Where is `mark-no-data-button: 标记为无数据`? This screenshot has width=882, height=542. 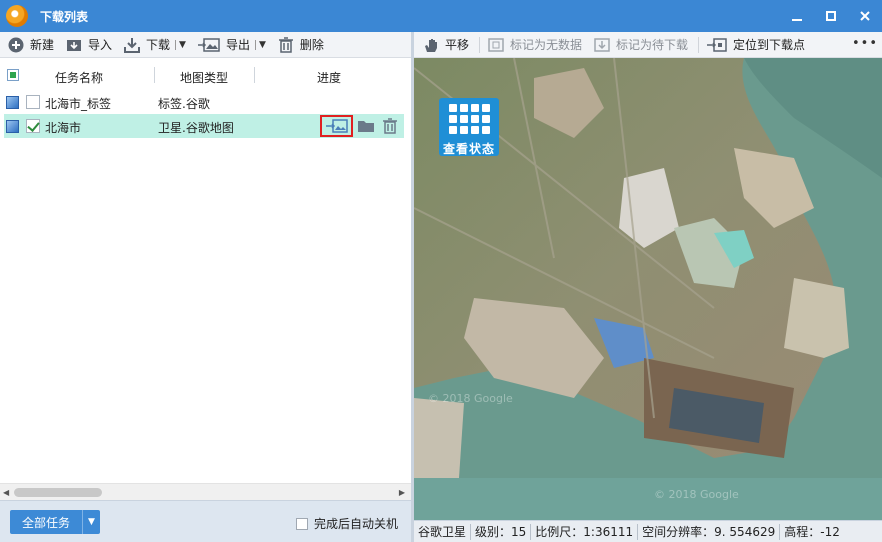
mark-no-data-button: 标记为无数据 is located at coordinates (535, 45).